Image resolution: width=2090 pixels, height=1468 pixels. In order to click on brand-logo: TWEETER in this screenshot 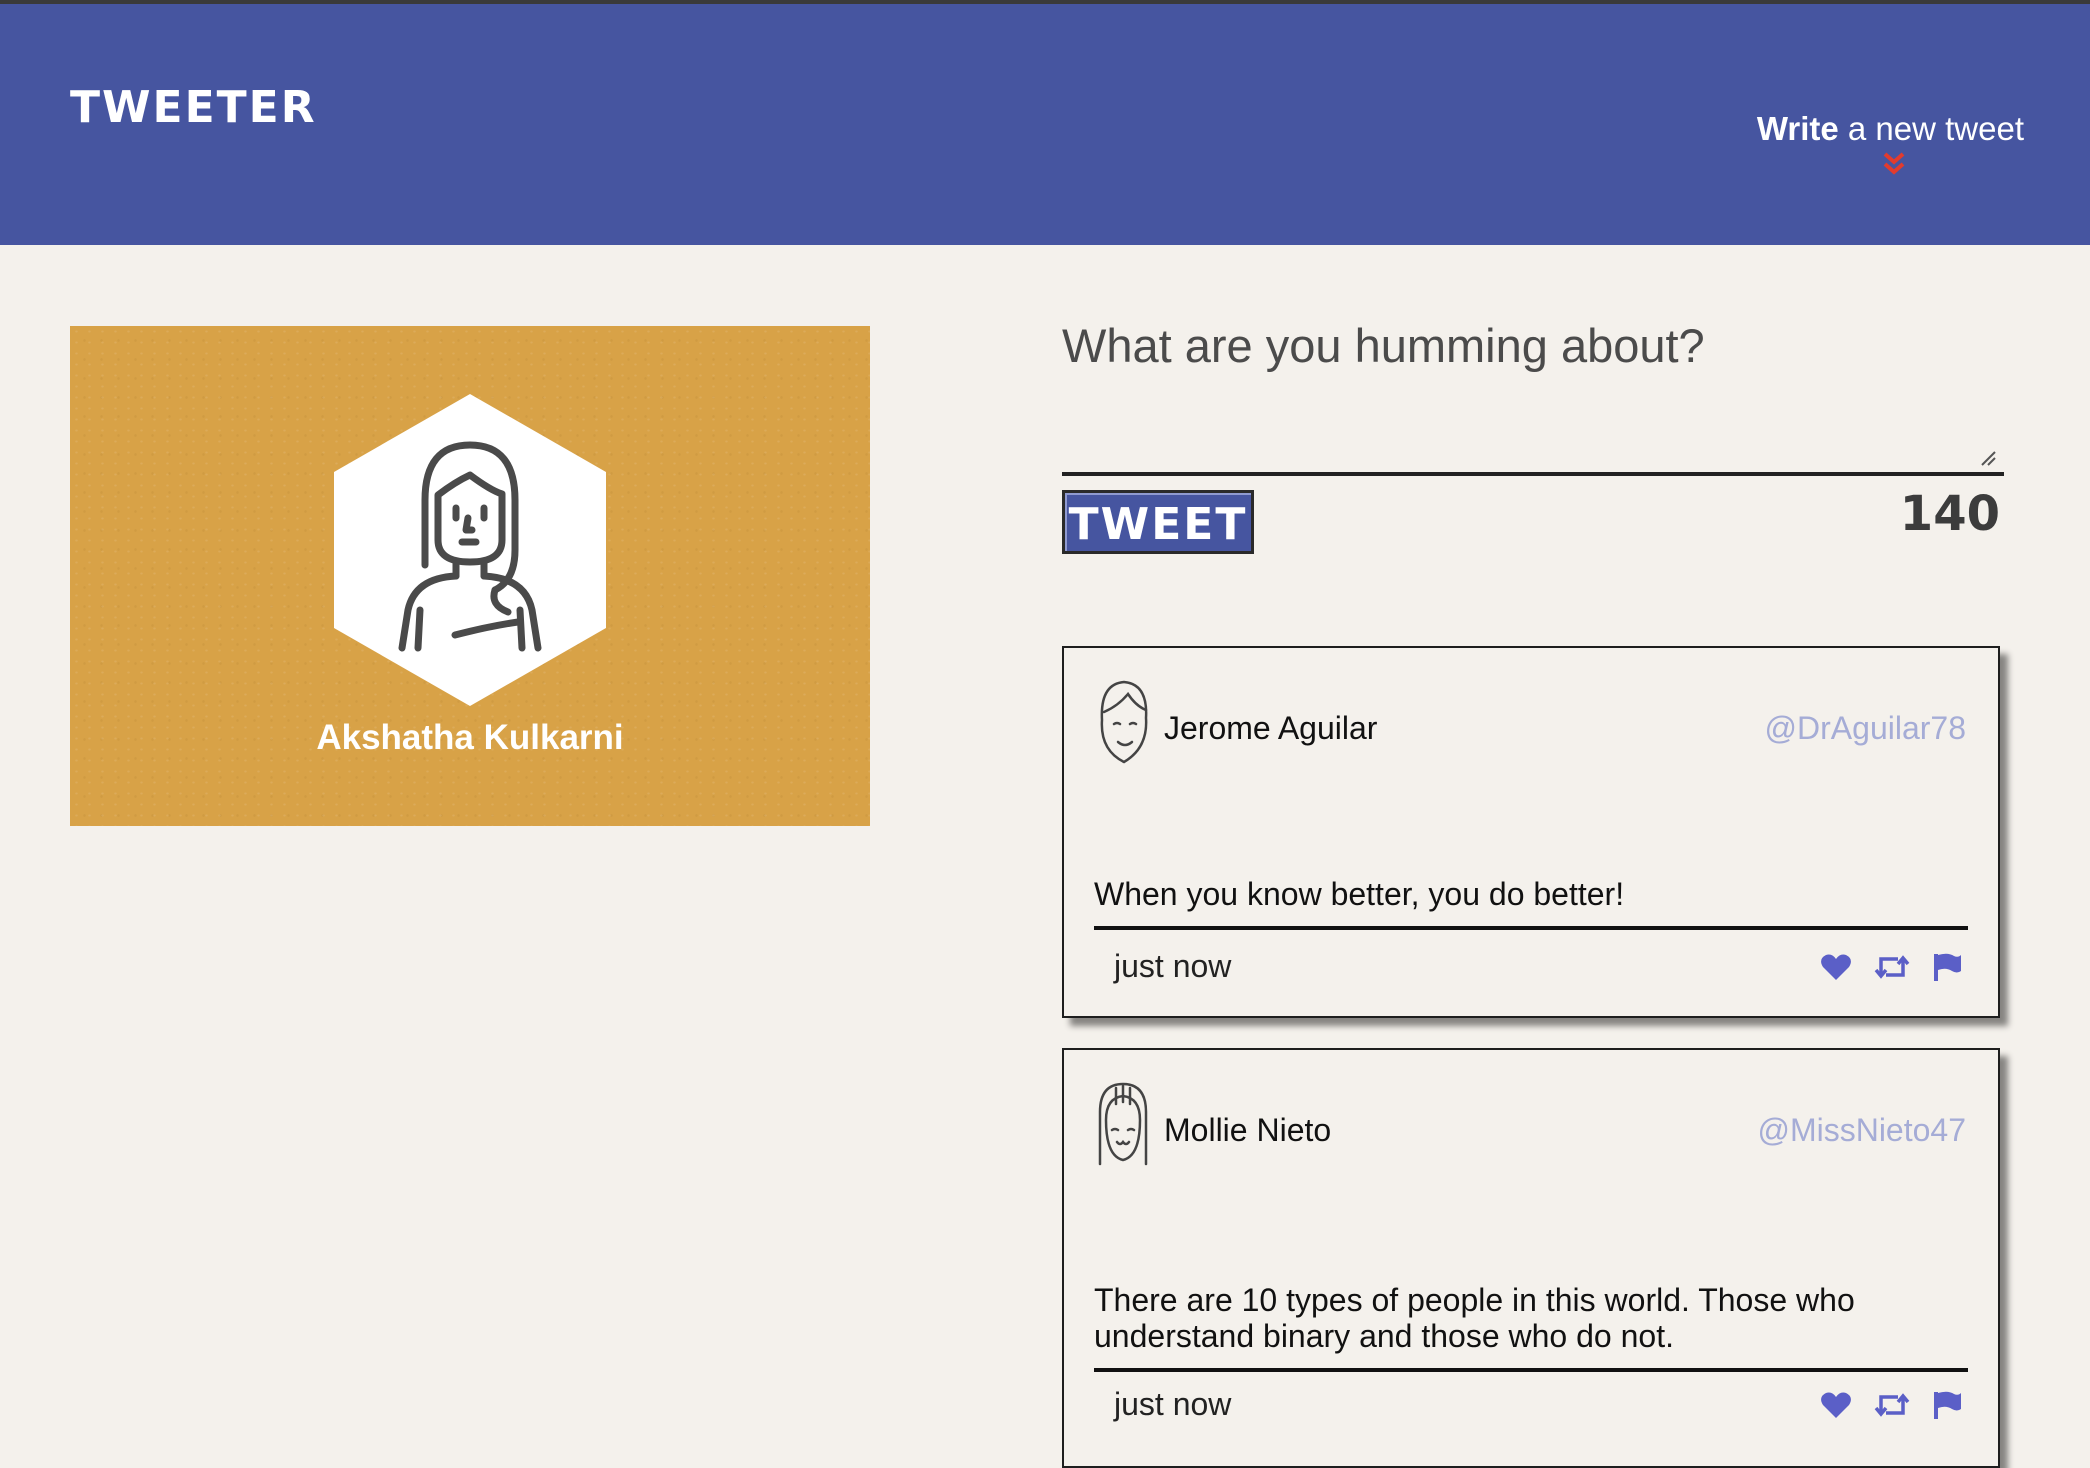, I will do `click(193, 107)`.